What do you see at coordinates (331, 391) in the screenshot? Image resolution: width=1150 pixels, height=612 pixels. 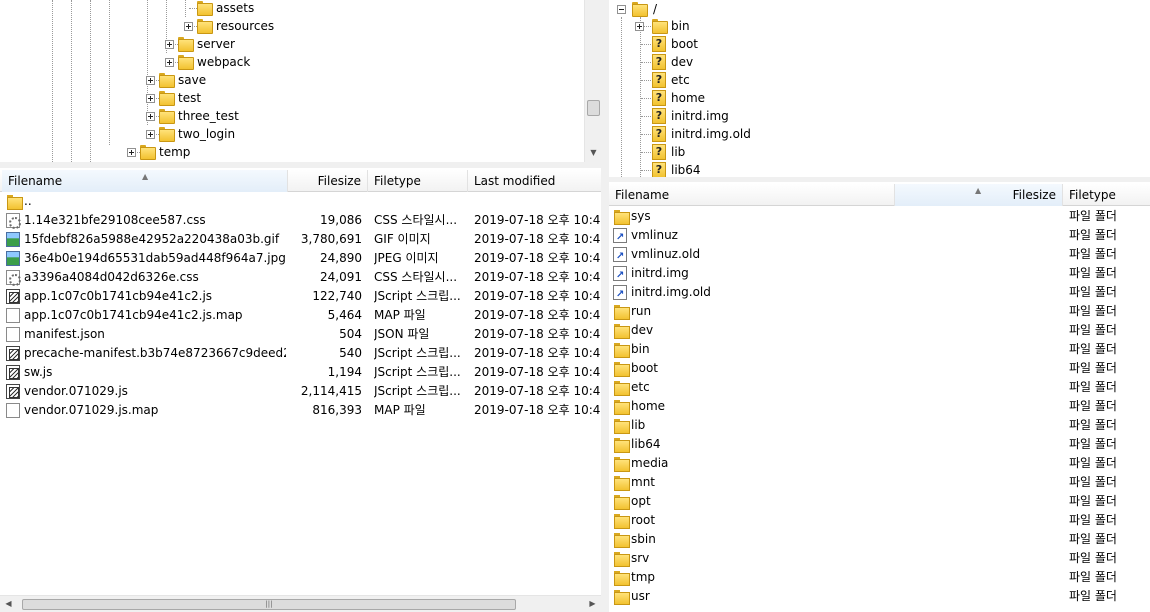 I see `file-size: 2,114,415` at bounding box center [331, 391].